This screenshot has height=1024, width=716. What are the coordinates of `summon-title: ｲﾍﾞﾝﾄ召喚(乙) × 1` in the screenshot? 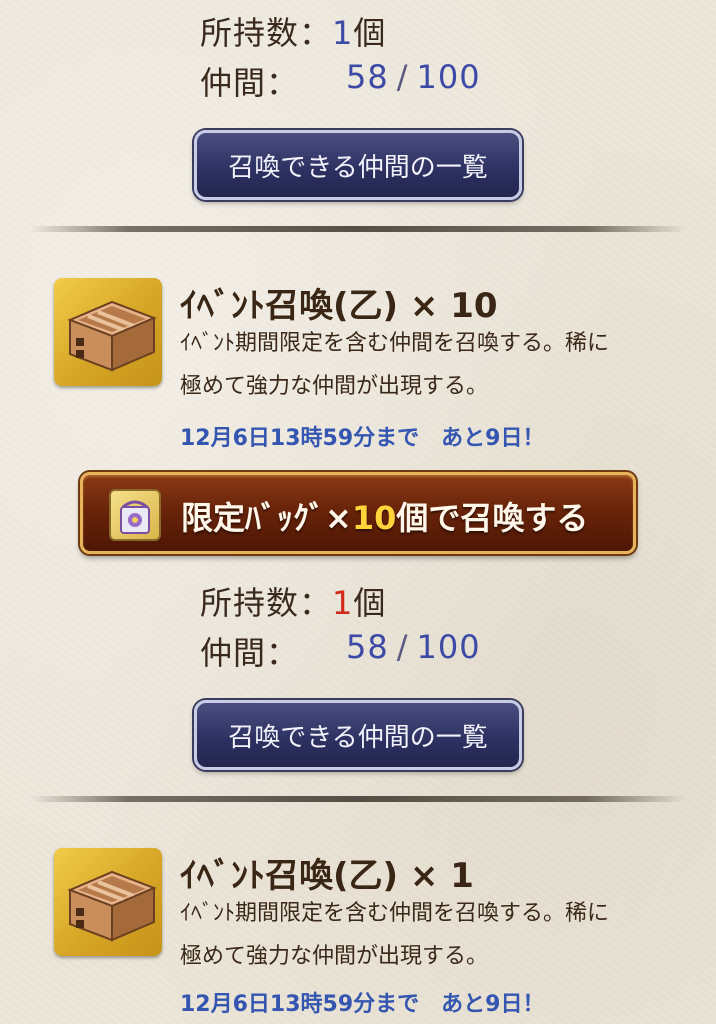 It's located at (327, 876).